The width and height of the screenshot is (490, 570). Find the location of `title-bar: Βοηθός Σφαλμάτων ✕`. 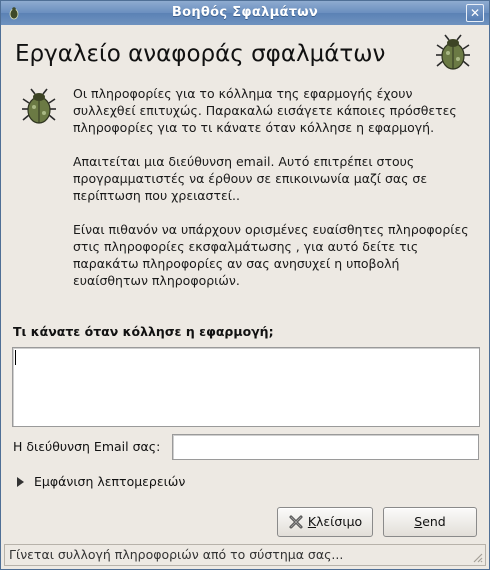

title-bar: Βοηθός Σφαλμάτων ✕ is located at coordinates (245, 13).